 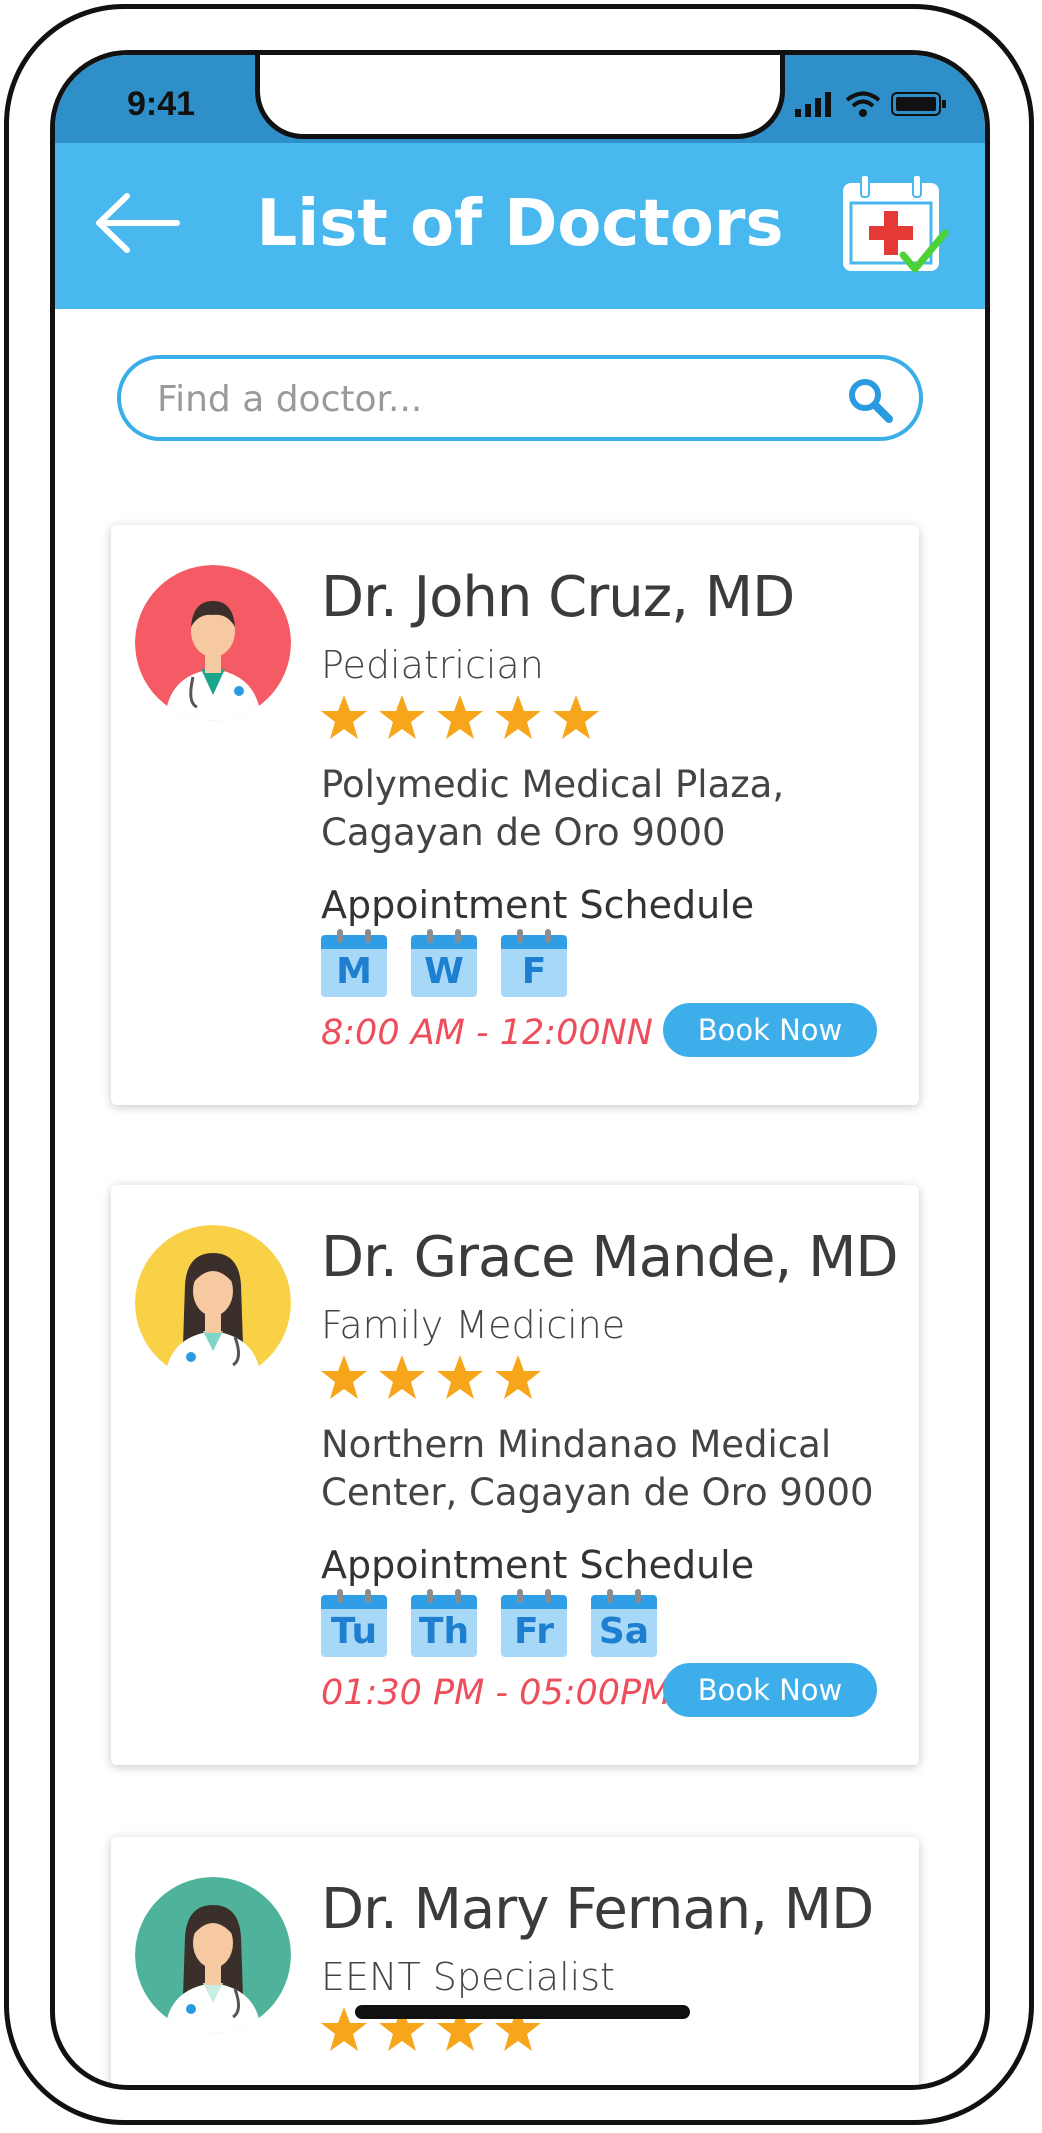 What do you see at coordinates (624, 1631) in the screenshot?
I see `day-label: Sa` at bounding box center [624, 1631].